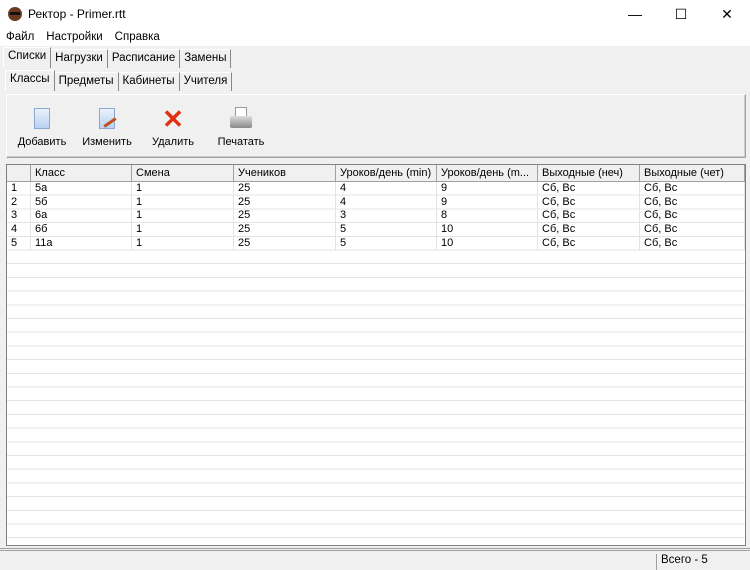  I want to click on add-button: Добавить, so click(42, 127).